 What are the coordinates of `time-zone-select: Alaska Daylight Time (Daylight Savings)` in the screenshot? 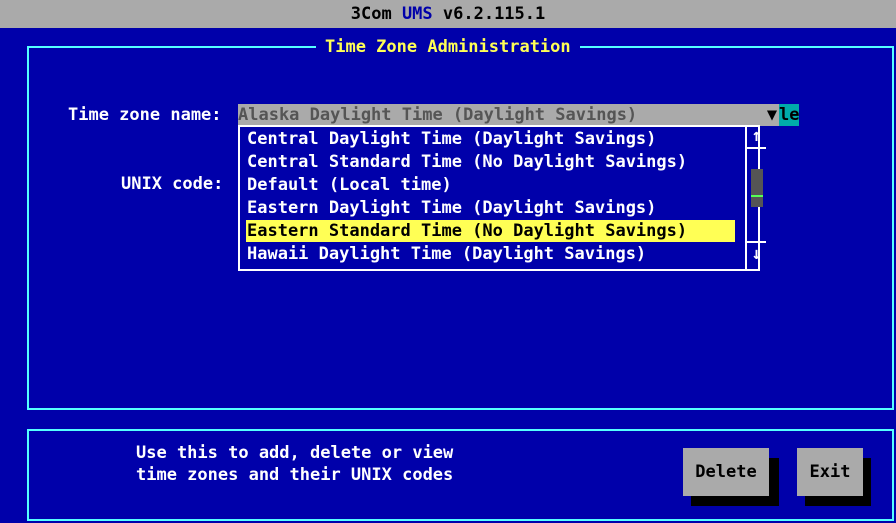 It's located at (503, 115).